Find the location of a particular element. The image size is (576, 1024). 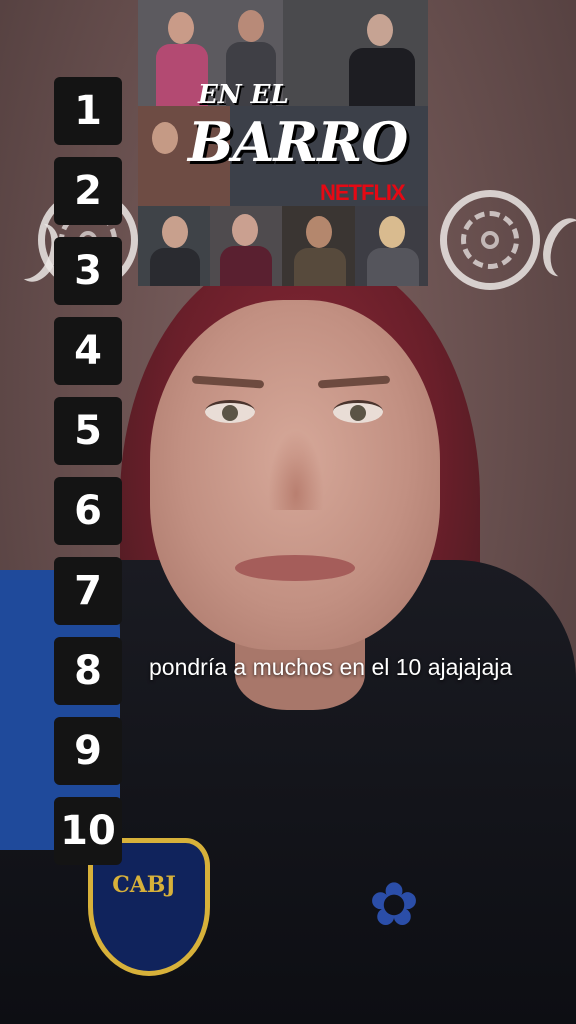

overlay-caption: pondría a muchos en el 10 ajajajaja is located at coordinates (331, 667).